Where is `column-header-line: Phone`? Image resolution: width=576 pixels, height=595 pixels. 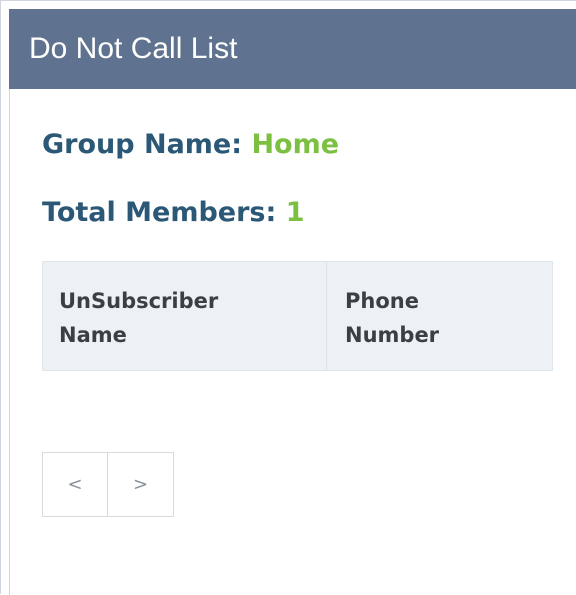
column-header-line: Phone is located at coordinates (382, 301).